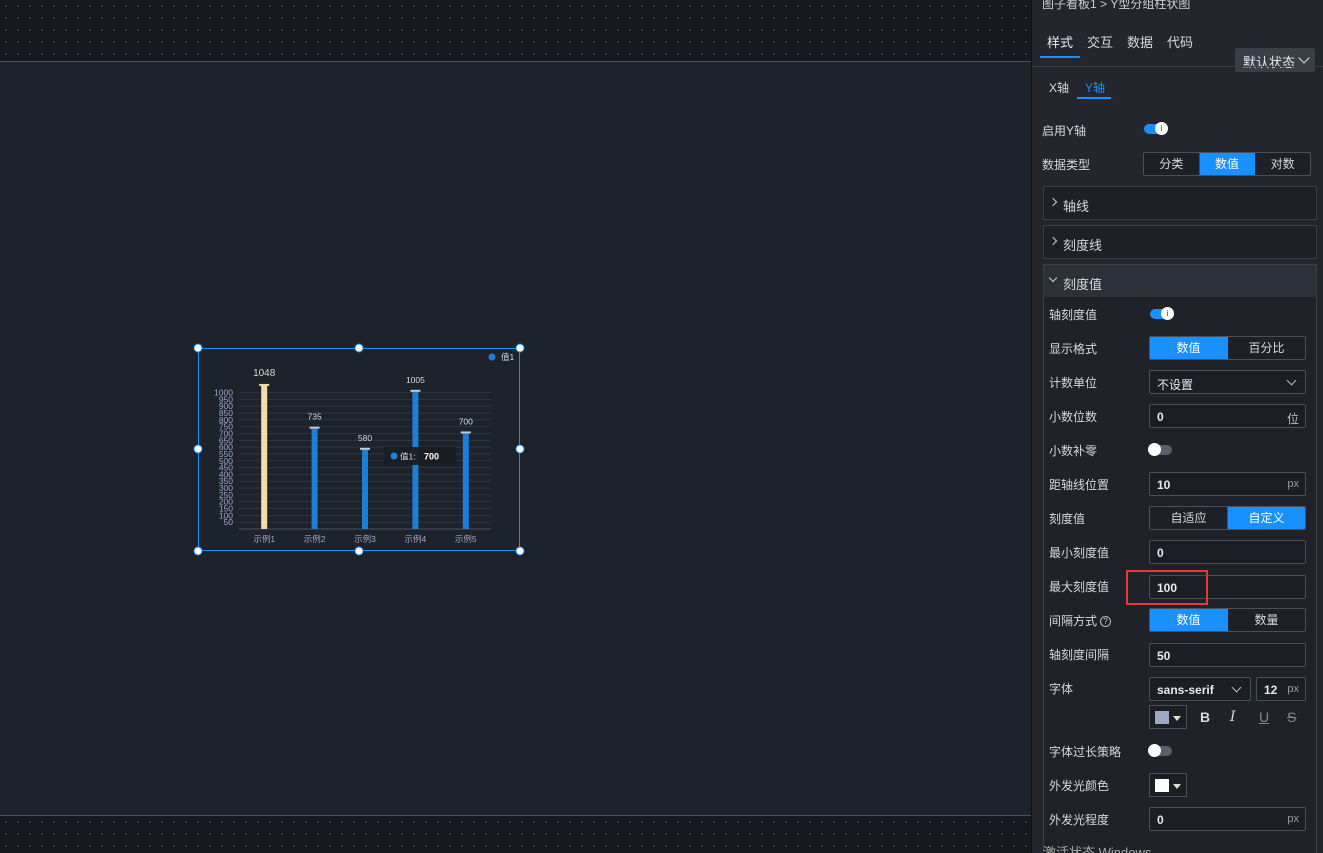  Describe the element at coordinates (1172, 164) in the screenshot. I see `data-type-category: 分类` at that location.